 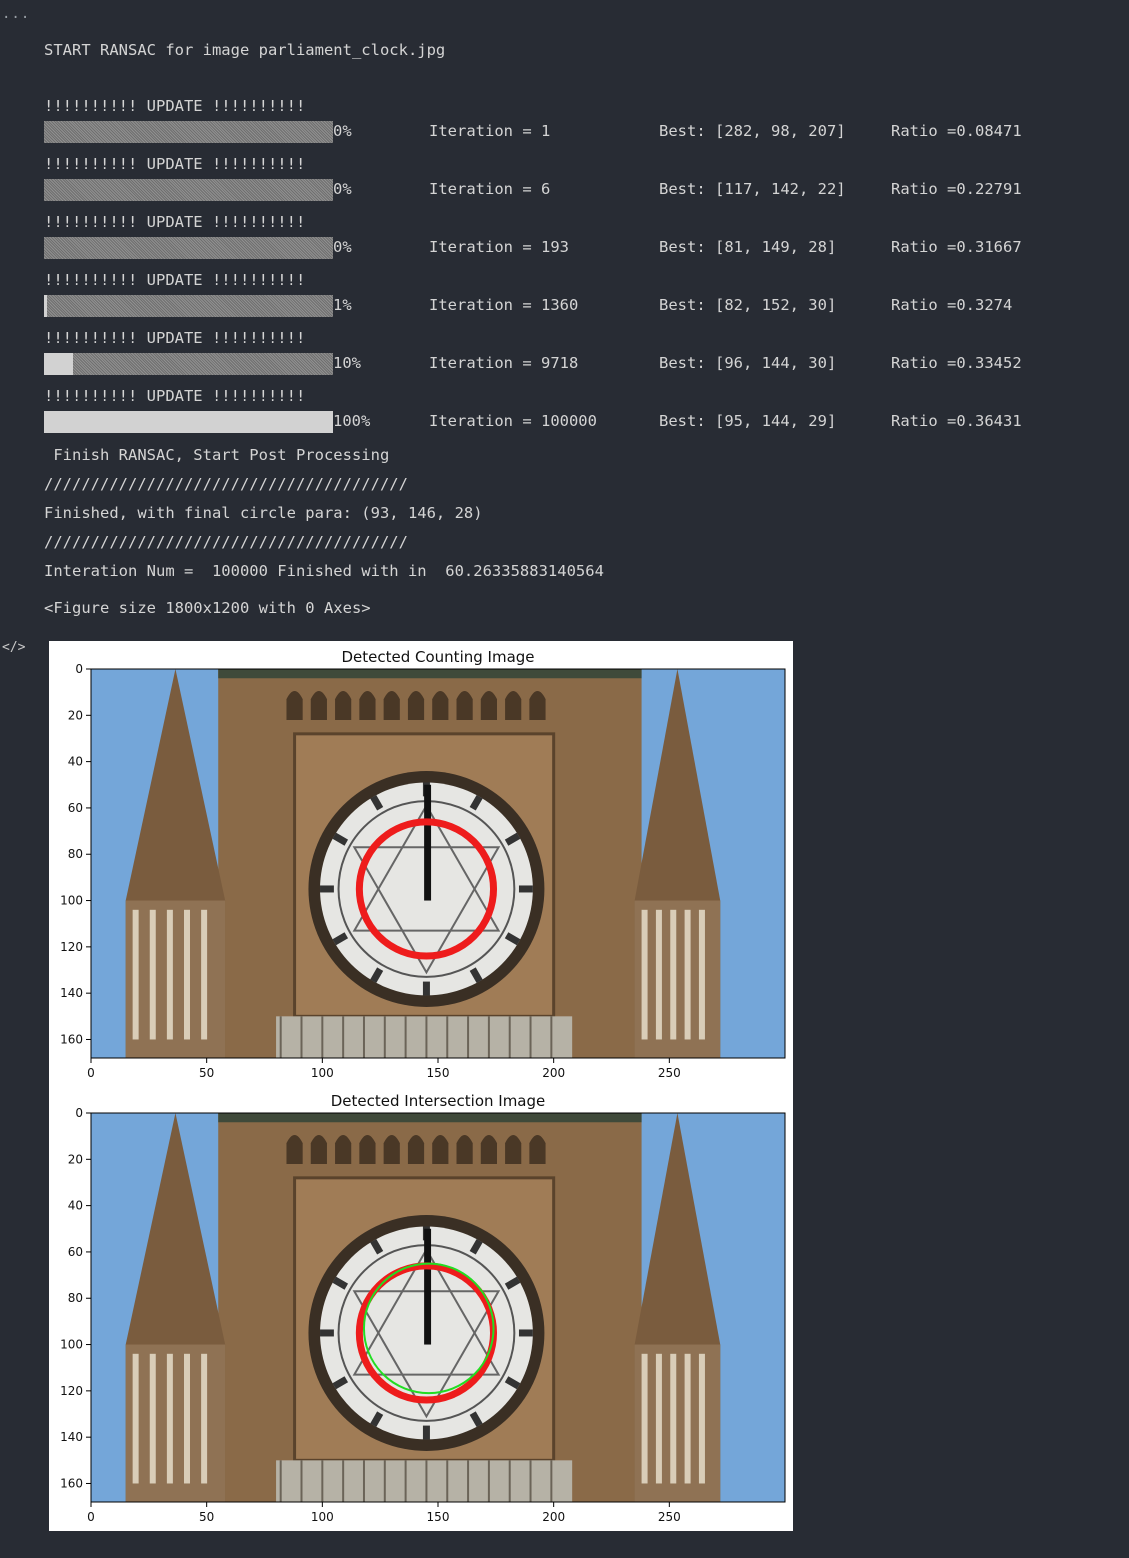 What do you see at coordinates (956, 363) in the screenshot?
I see `inlier-ratio: Ratio =0.33452` at bounding box center [956, 363].